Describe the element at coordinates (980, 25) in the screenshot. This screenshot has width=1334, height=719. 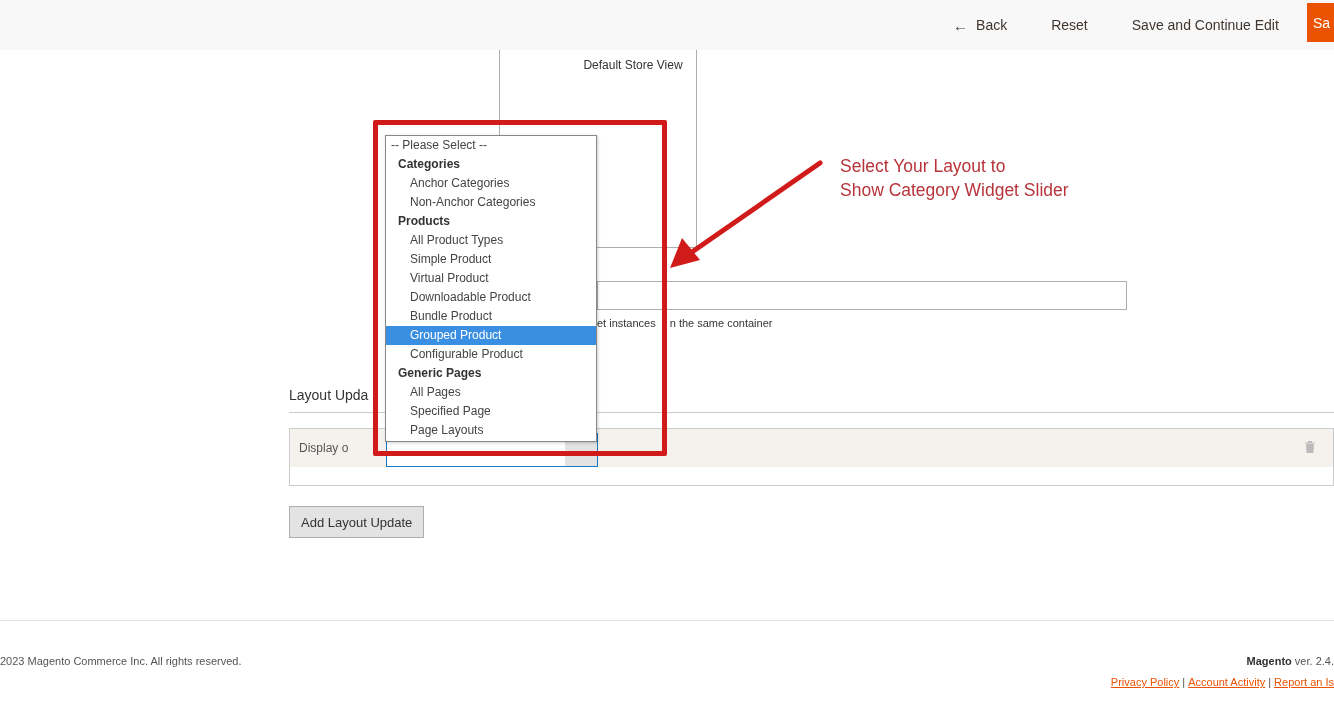
I see `back-button: ← Back` at that location.